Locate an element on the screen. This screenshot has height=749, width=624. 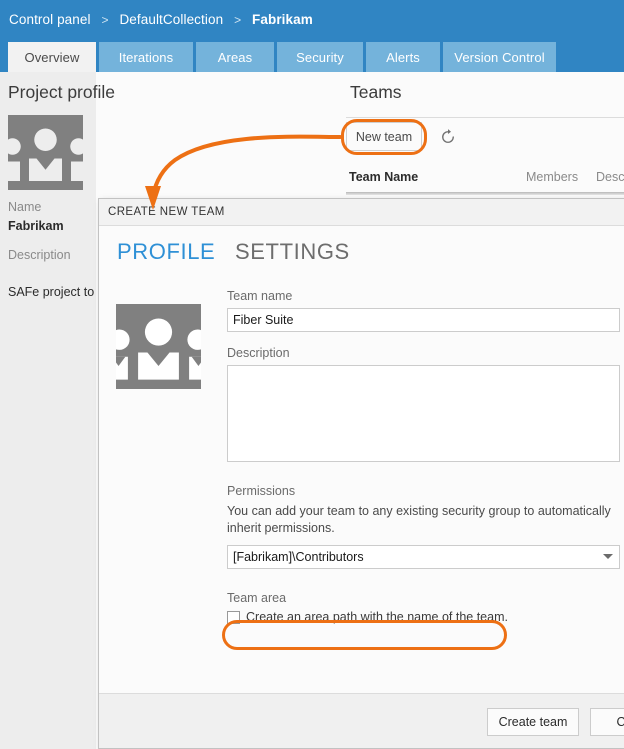
dialog-tab-settings: SETTINGS is located at coordinates (292, 252).